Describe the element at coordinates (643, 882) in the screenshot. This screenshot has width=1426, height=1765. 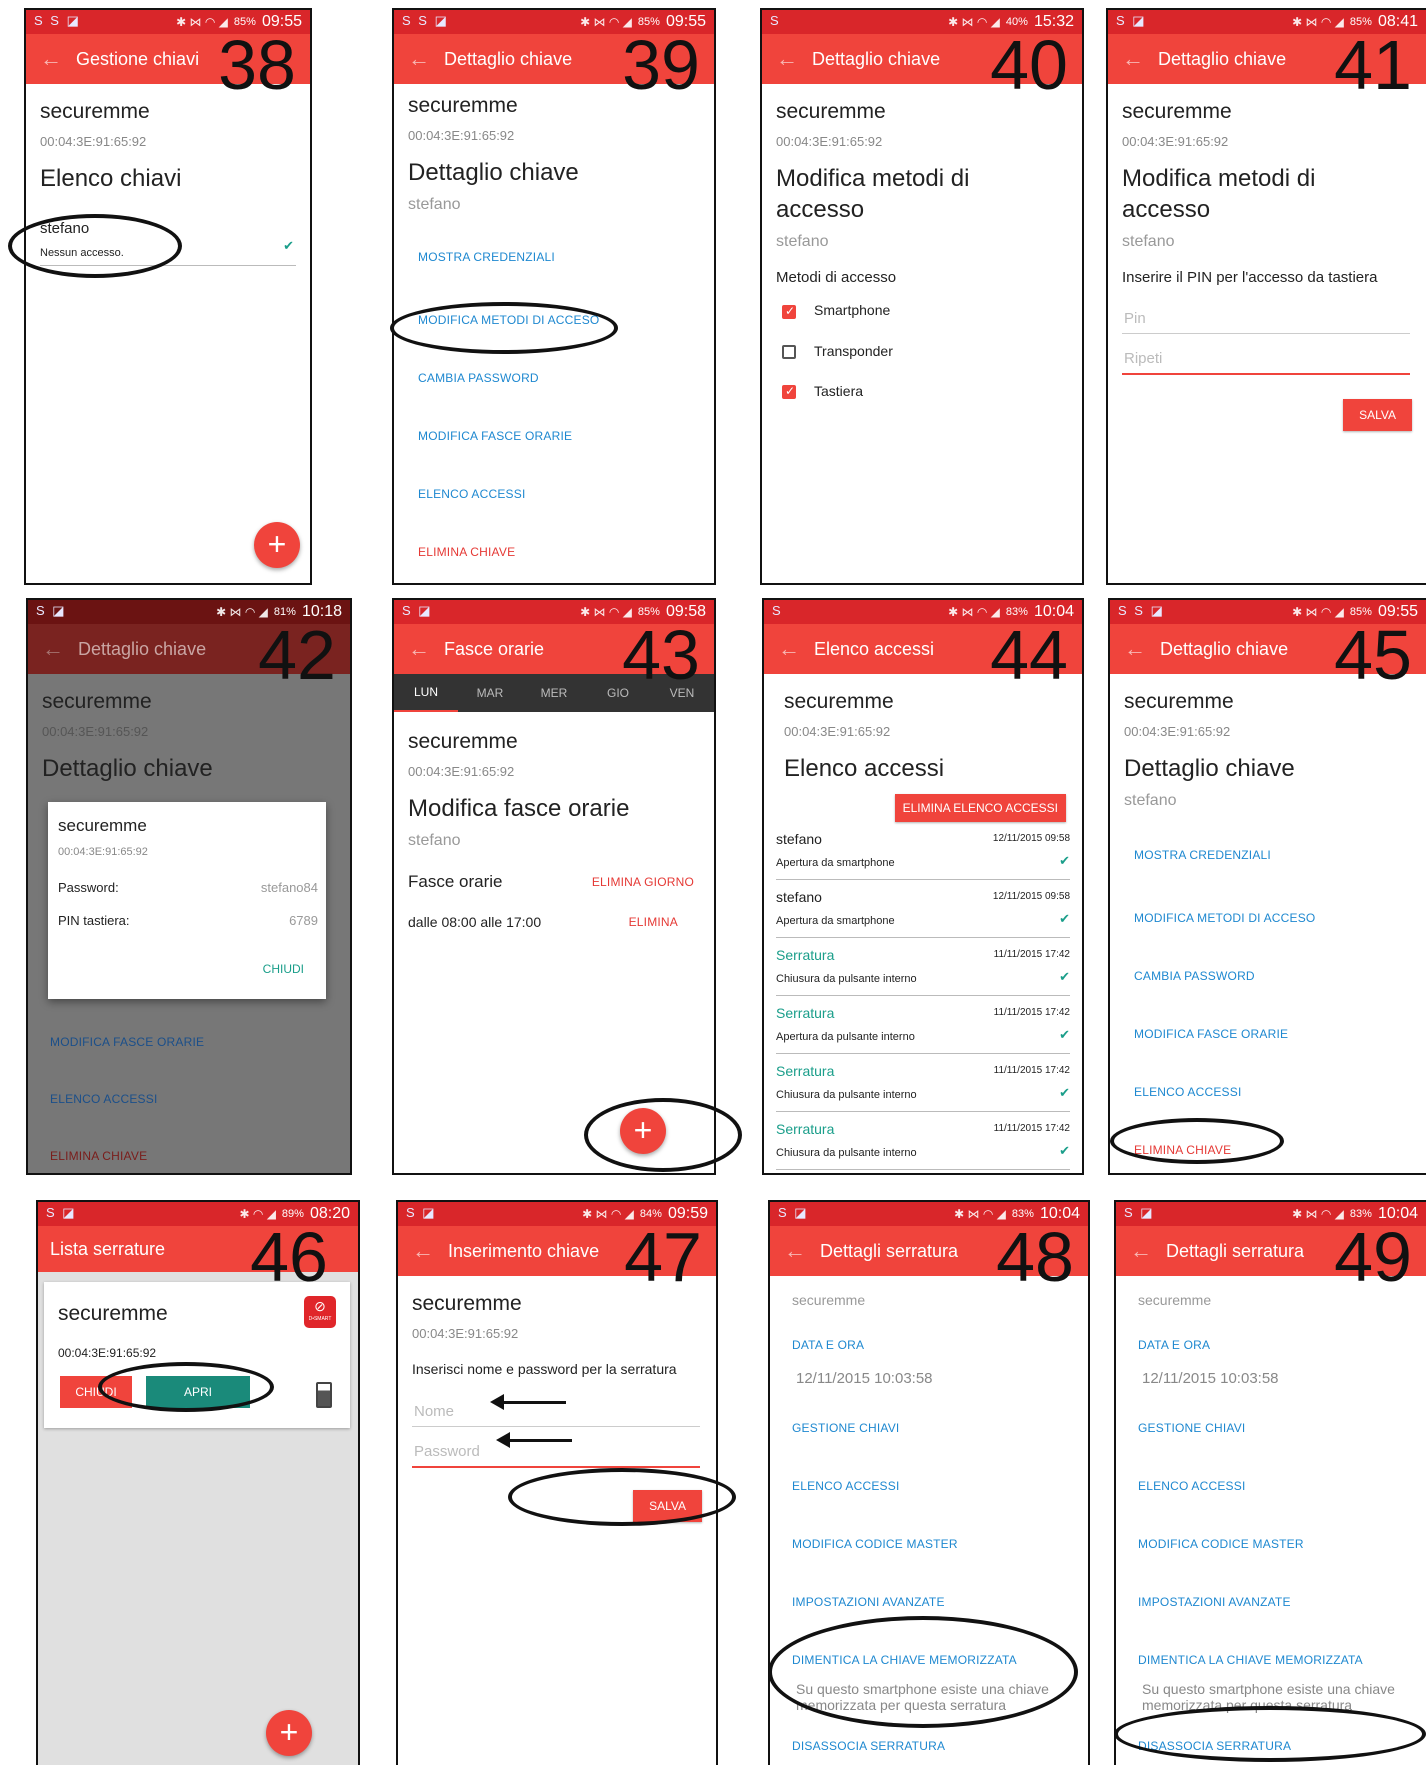
I see `delete-day-link: ELIMINA GIORNO` at that location.